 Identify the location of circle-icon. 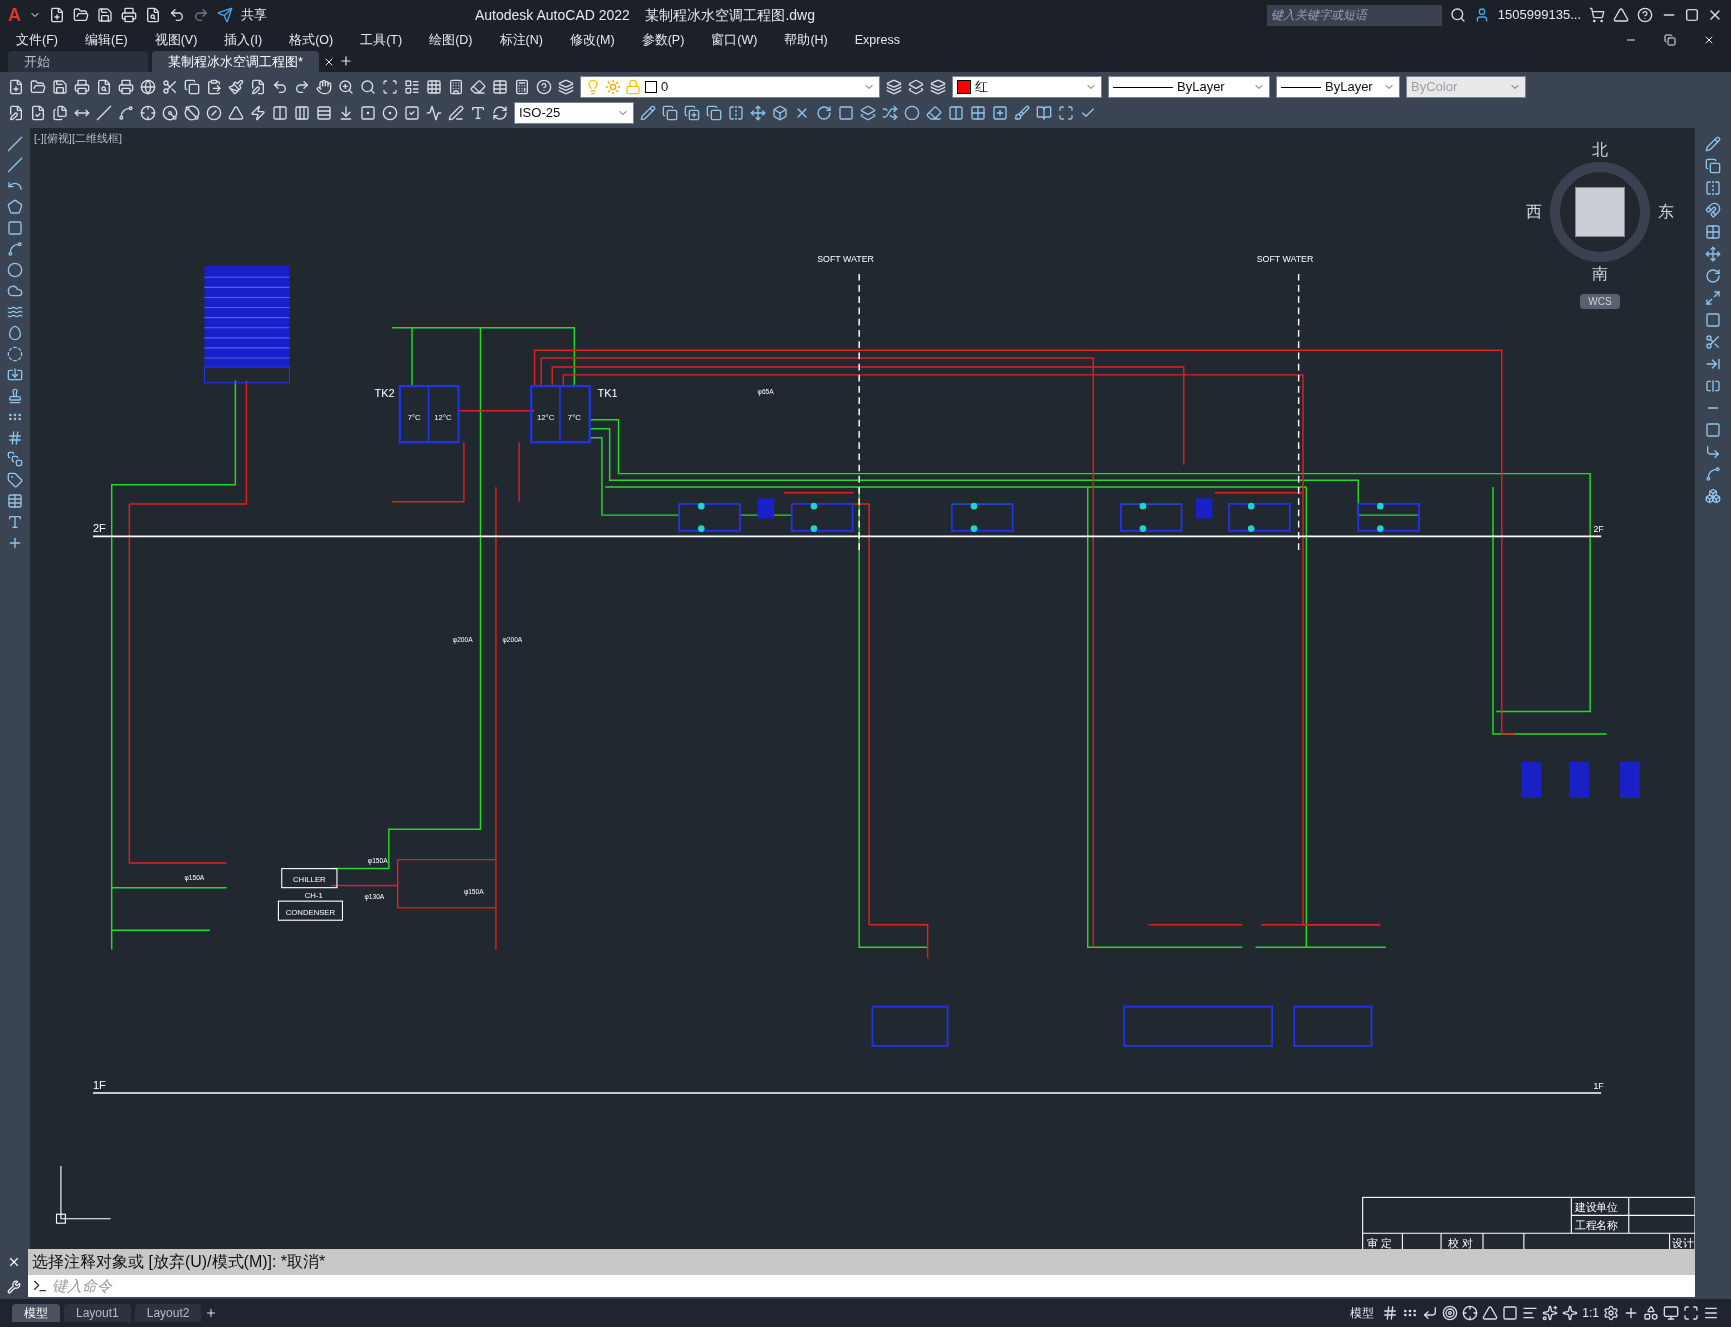
(912, 113).